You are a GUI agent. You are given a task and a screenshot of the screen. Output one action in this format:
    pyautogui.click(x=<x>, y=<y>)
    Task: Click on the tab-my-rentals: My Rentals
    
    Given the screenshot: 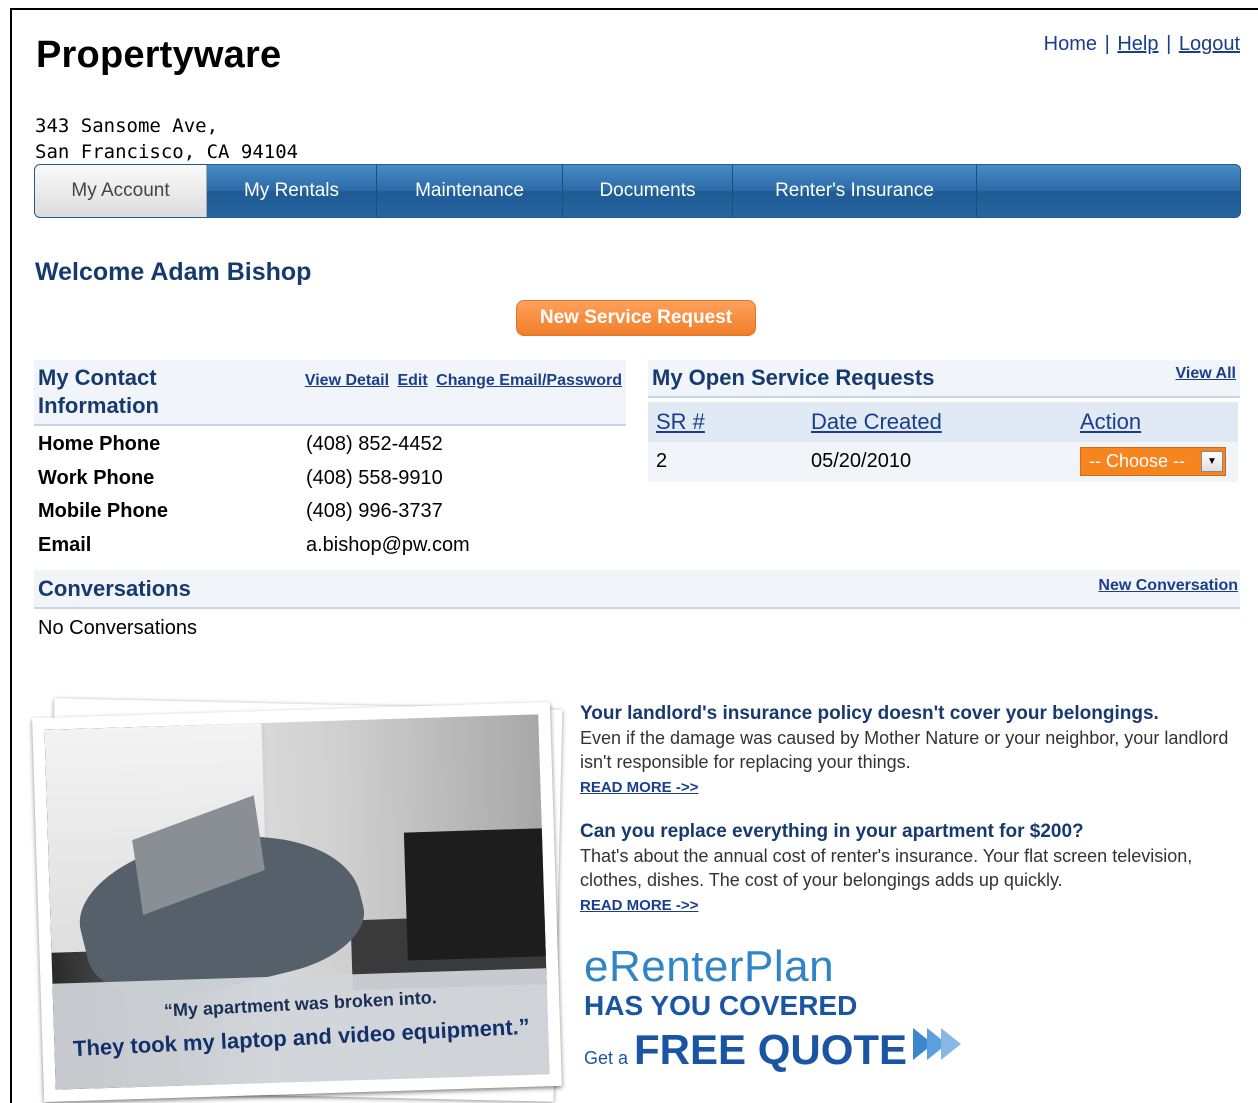 What is the action you would take?
    pyautogui.click(x=292, y=191)
    